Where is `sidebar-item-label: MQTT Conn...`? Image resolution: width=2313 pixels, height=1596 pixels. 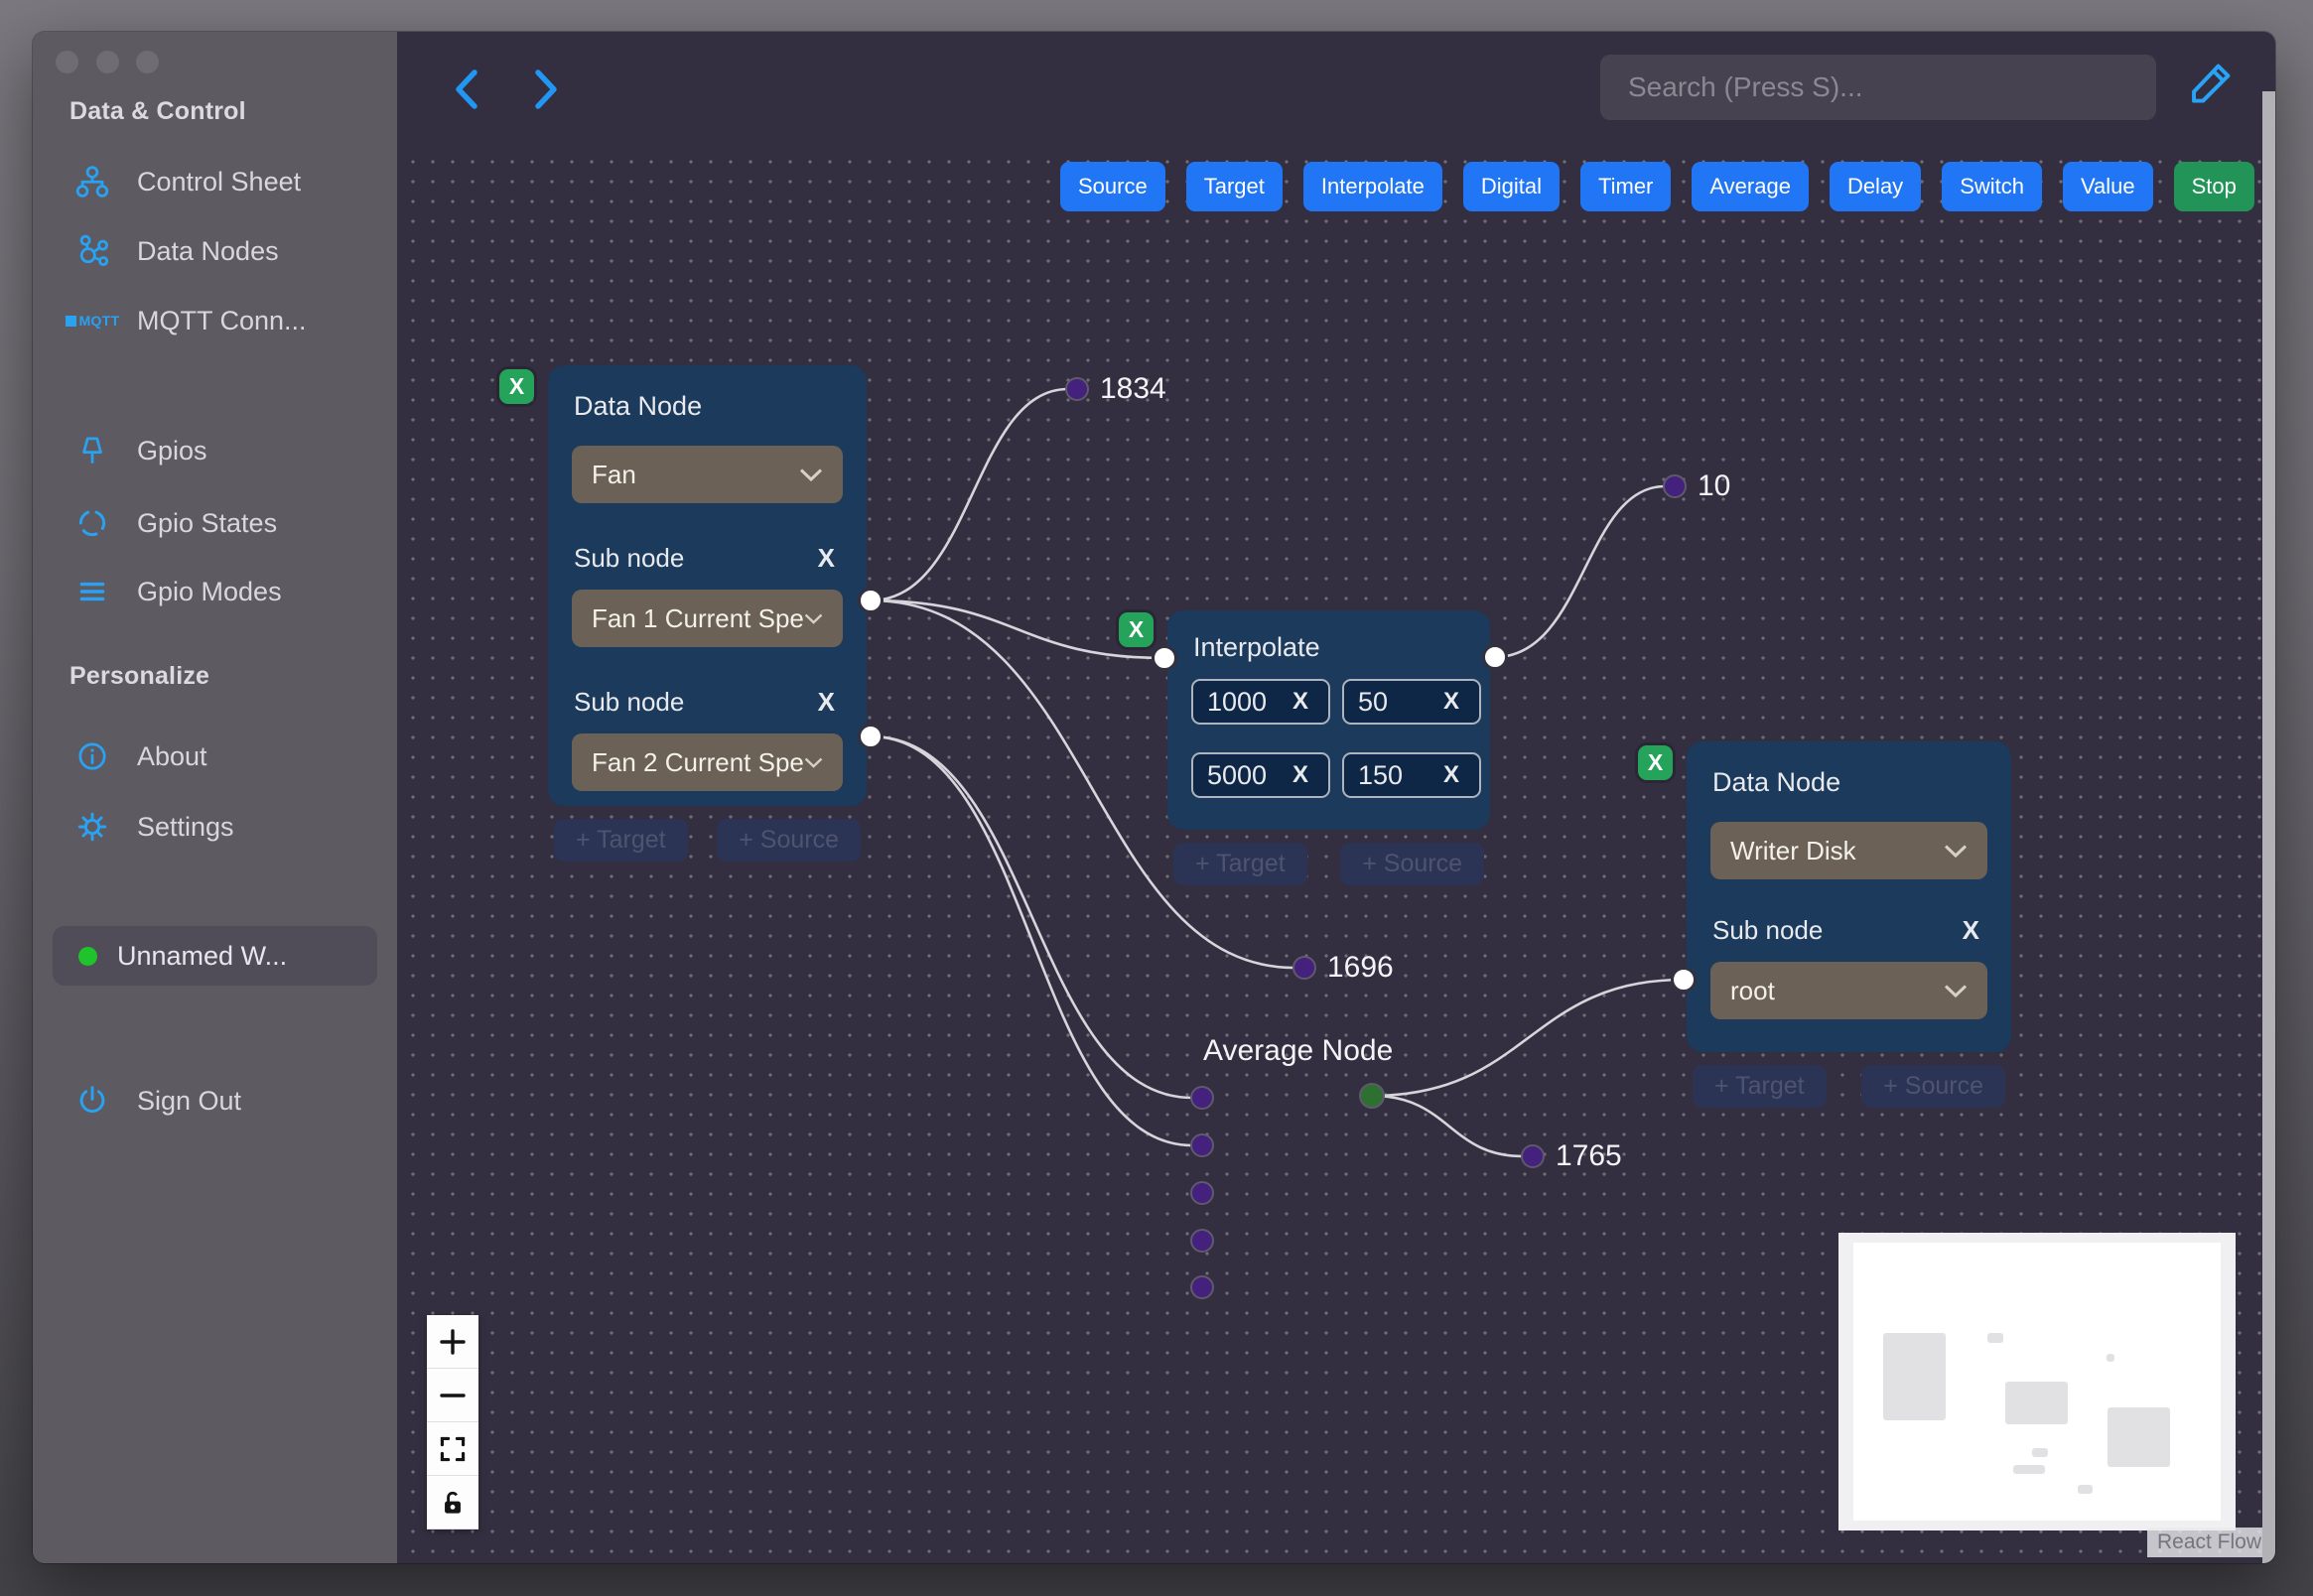 sidebar-item-label: MQTT Conn... is located at coordinates (222, 320).